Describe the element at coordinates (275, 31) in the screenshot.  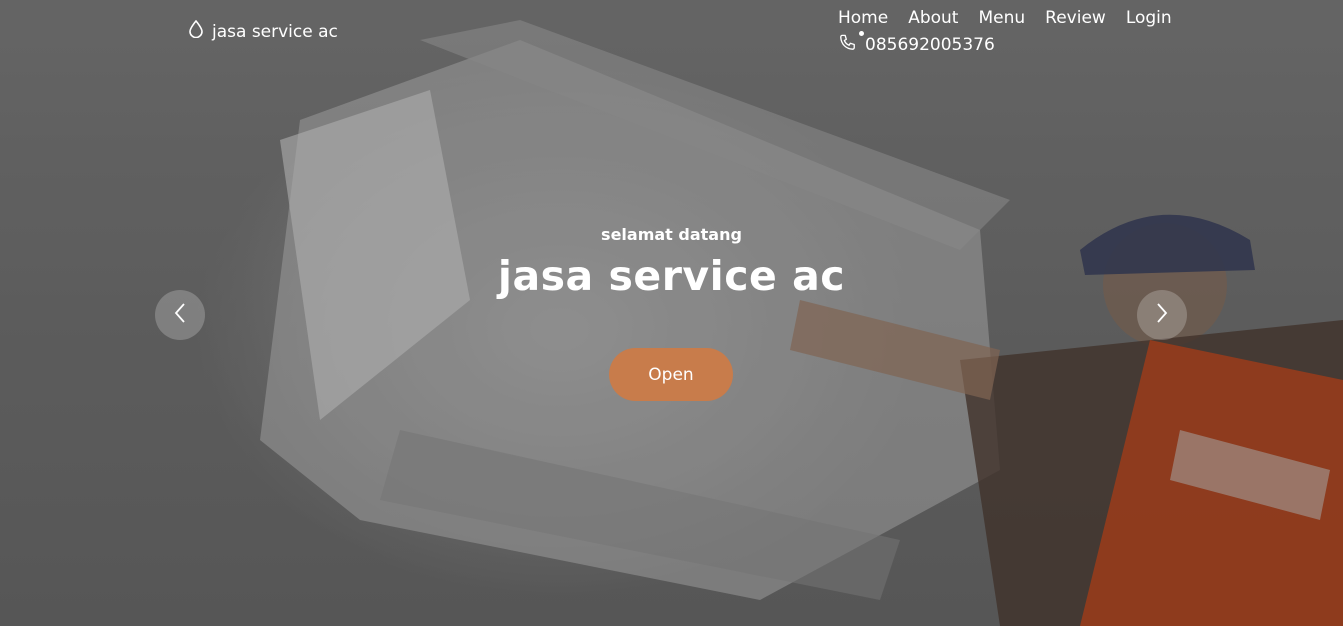
I see `brand-name: jasa service ac` at that location.